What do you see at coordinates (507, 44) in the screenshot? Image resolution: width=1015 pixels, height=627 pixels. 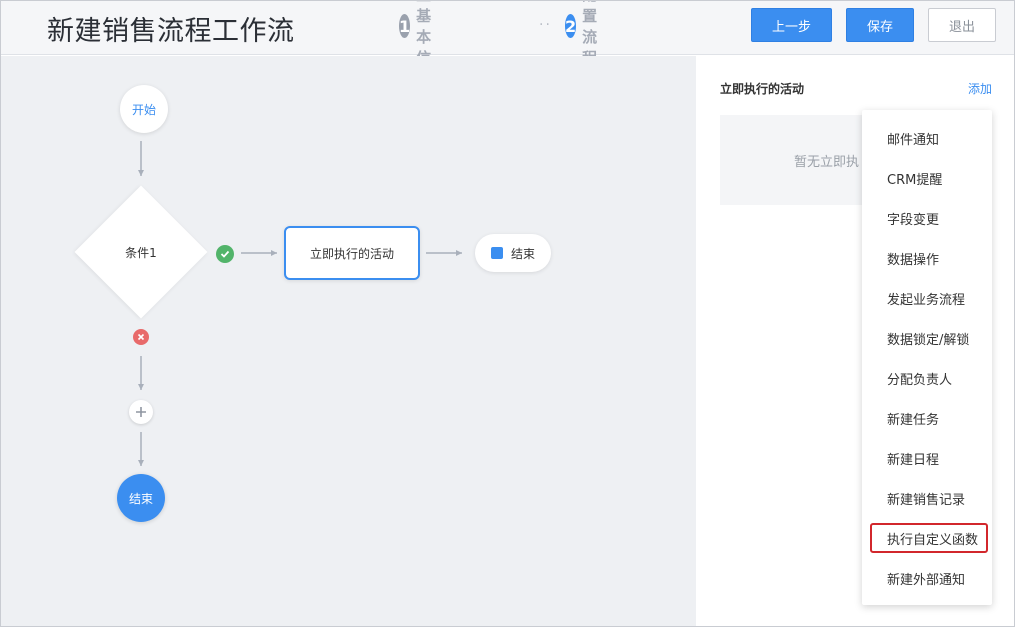 I see `header: 新建销售流程工作流 1 配置基本信息 ·· 2 配置流程 上一步 保存 退出` at bounding box center [507, 44].